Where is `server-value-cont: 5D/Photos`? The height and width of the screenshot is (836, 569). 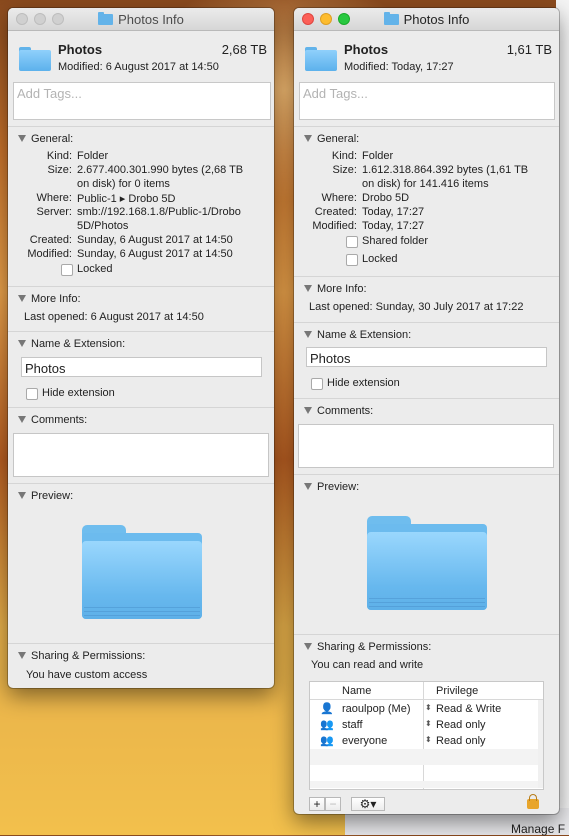 server-value-cont: 5D/Photos is located at coordinates (103, 226).